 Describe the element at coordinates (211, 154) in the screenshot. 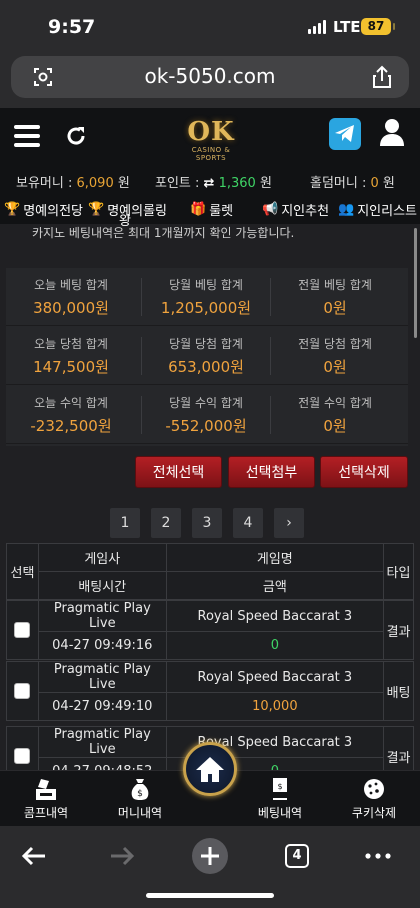

I see `logo-subtext: CASINO & SPORTS` at that location.